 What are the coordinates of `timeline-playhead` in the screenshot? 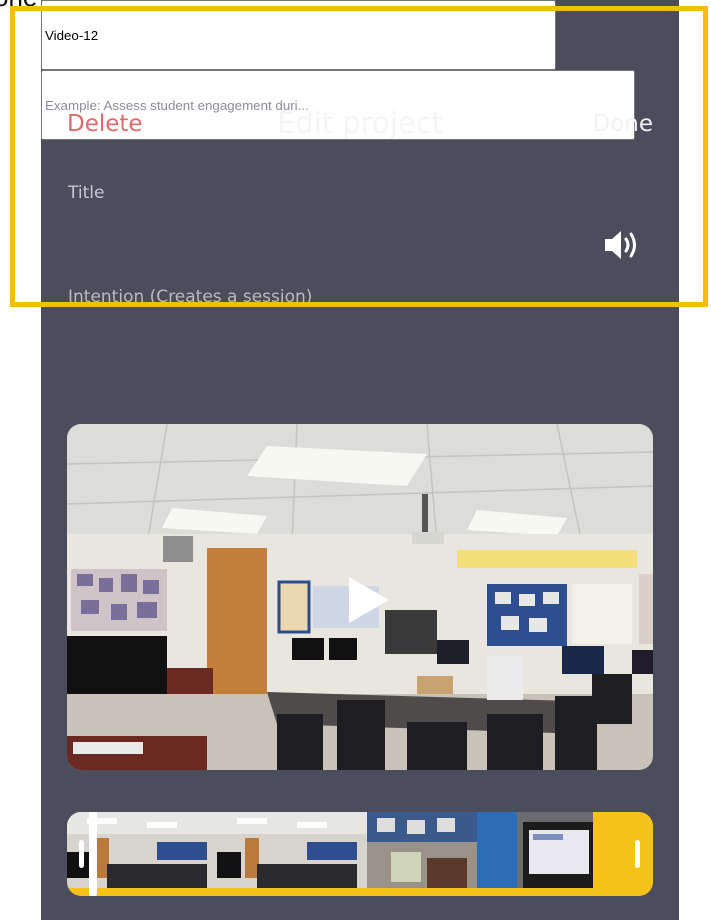 It's located at (93, 854).